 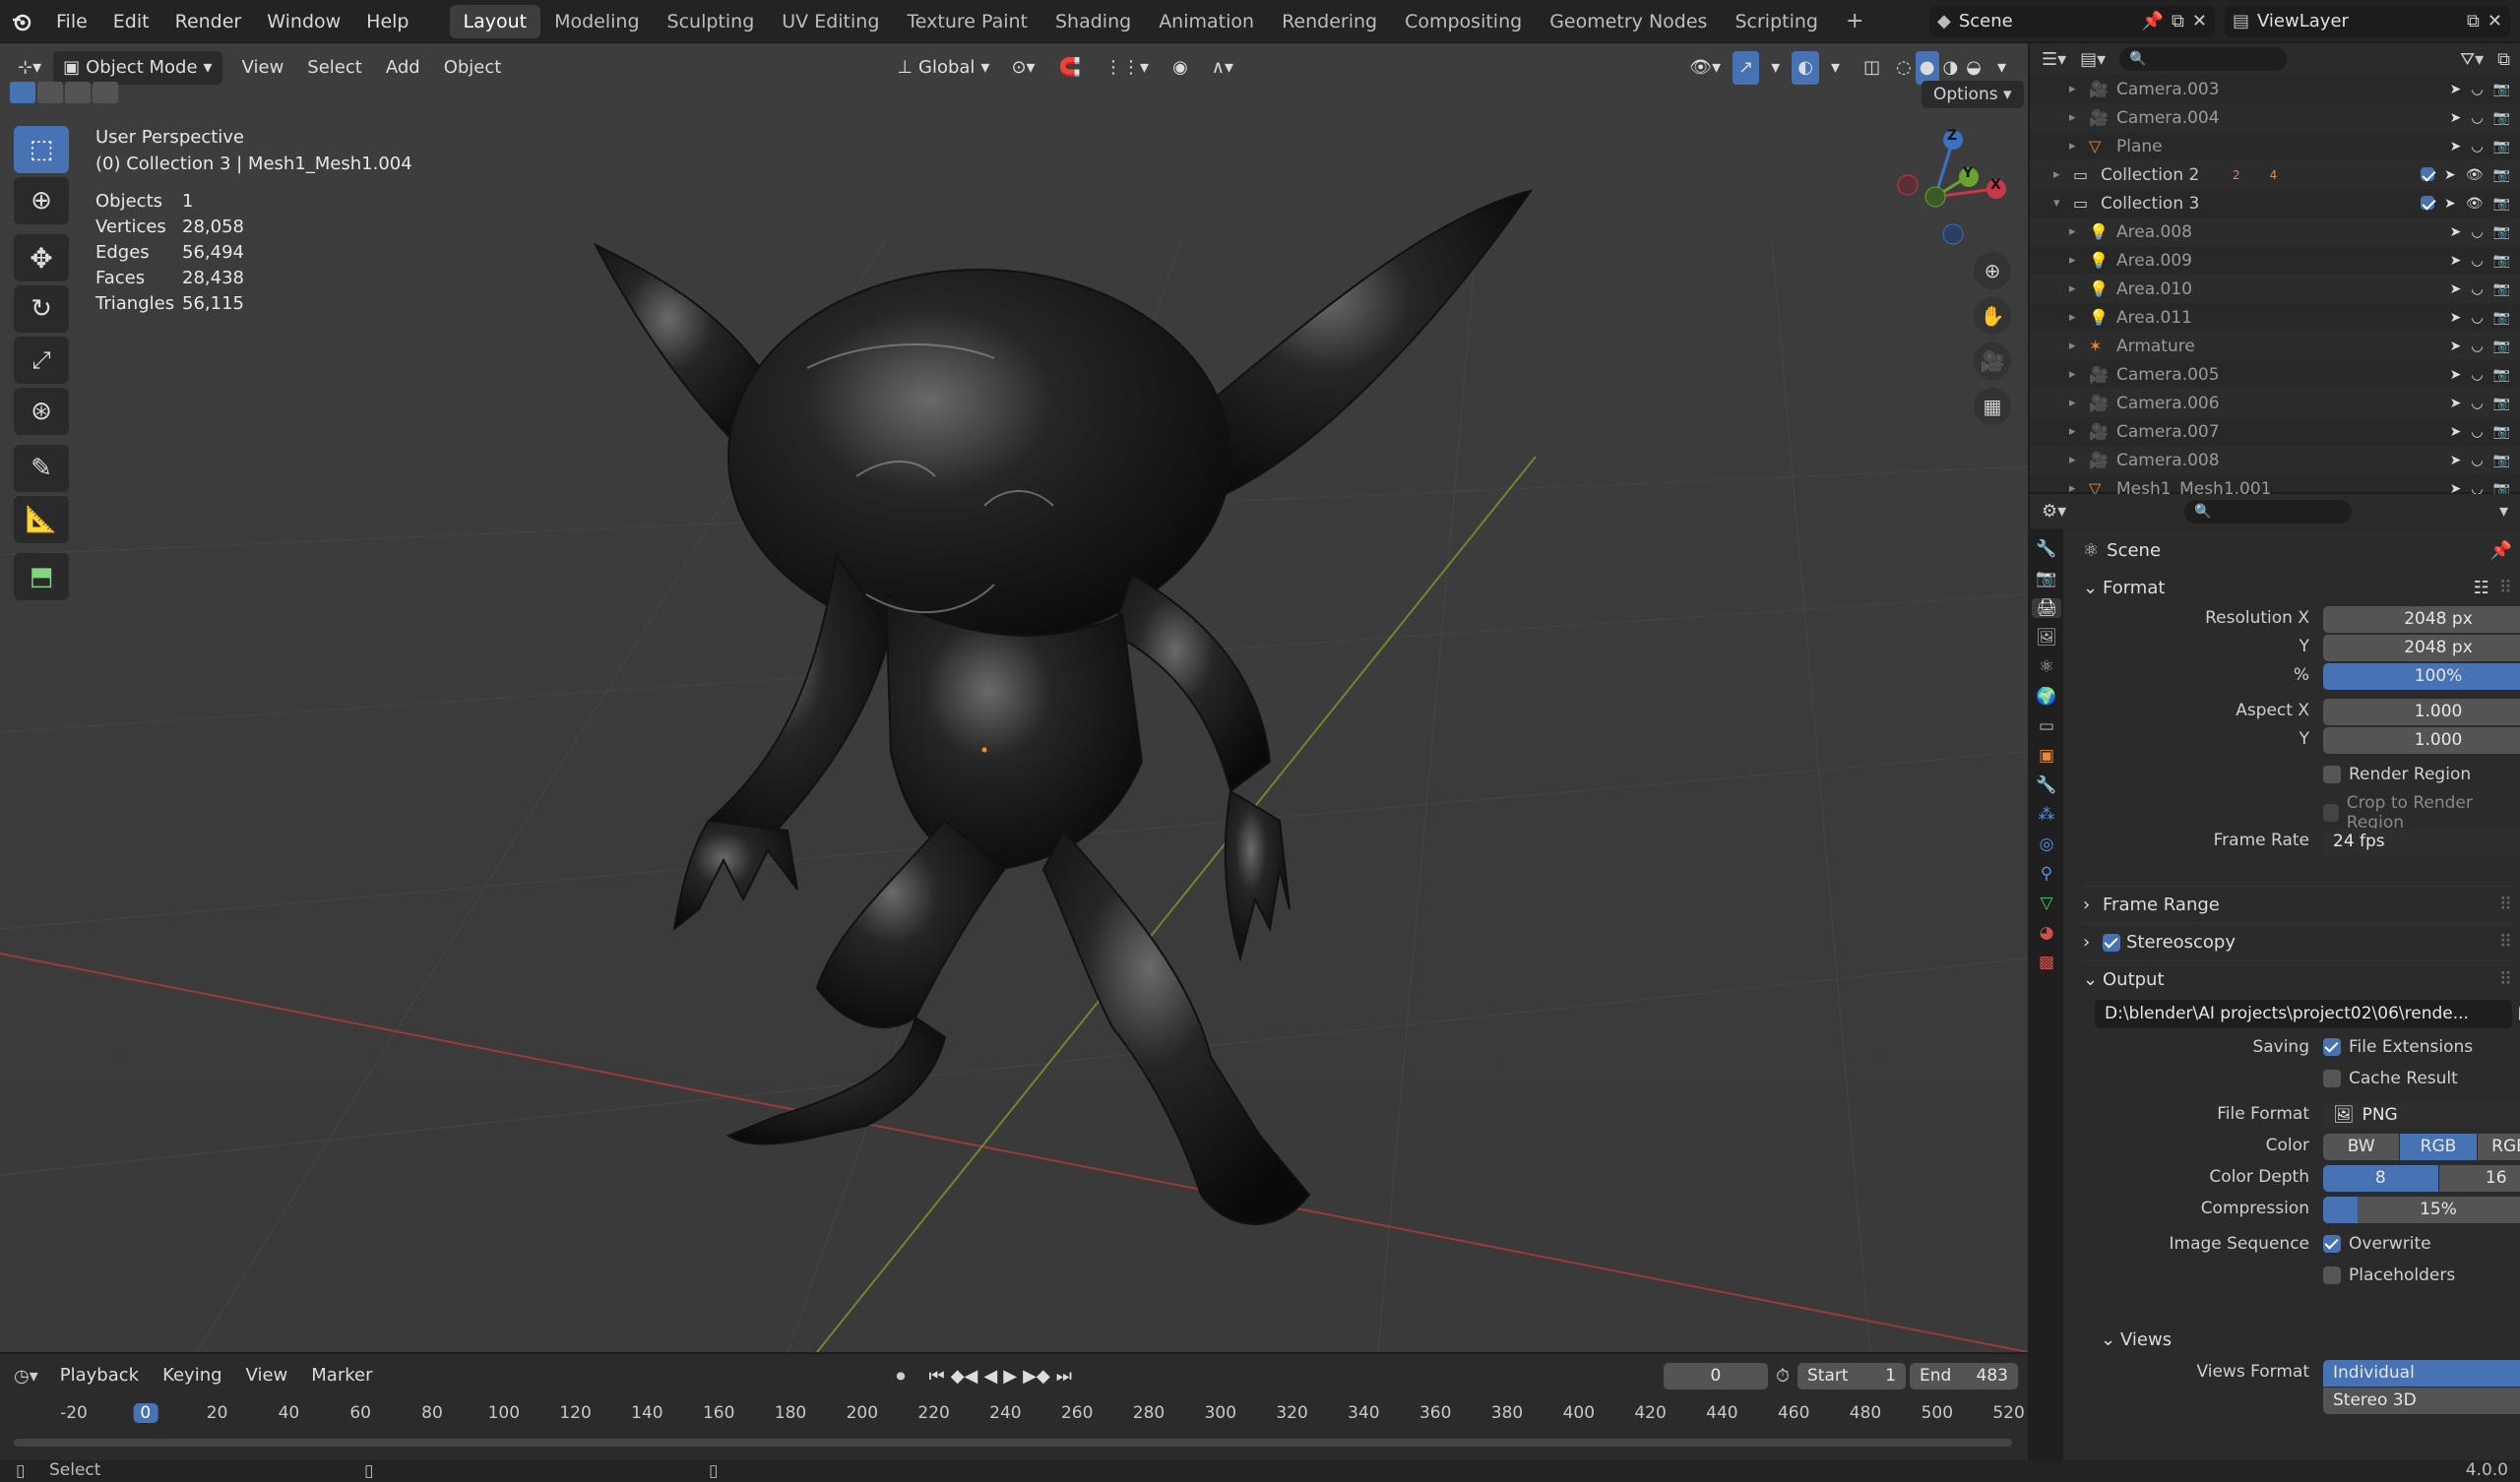 I want to click on depth-option-16: 16, so click(x=2479, y=1178).